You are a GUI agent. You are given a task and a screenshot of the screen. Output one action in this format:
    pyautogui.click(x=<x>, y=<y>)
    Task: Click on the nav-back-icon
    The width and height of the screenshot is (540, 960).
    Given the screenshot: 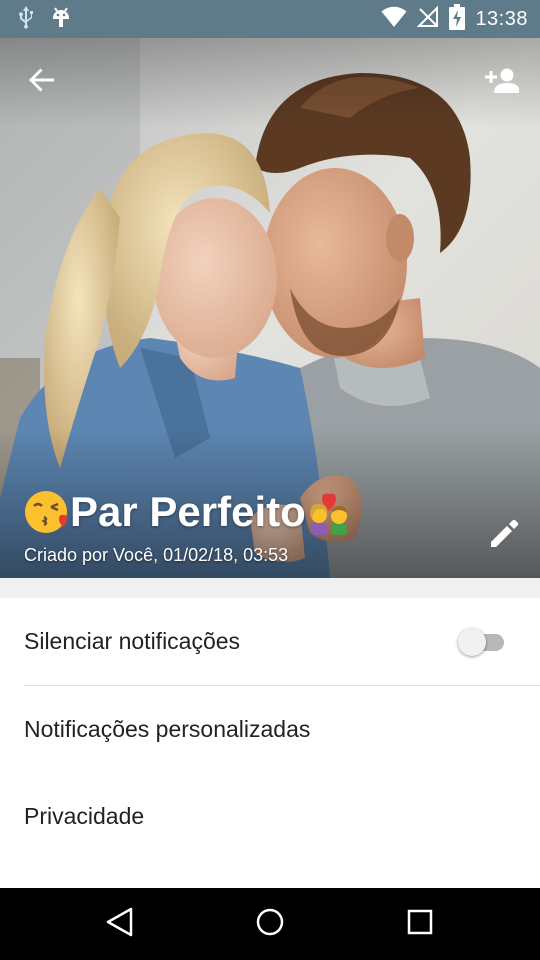 What is the action you would take?
    pyautogui.click(x=120, y=924)
    